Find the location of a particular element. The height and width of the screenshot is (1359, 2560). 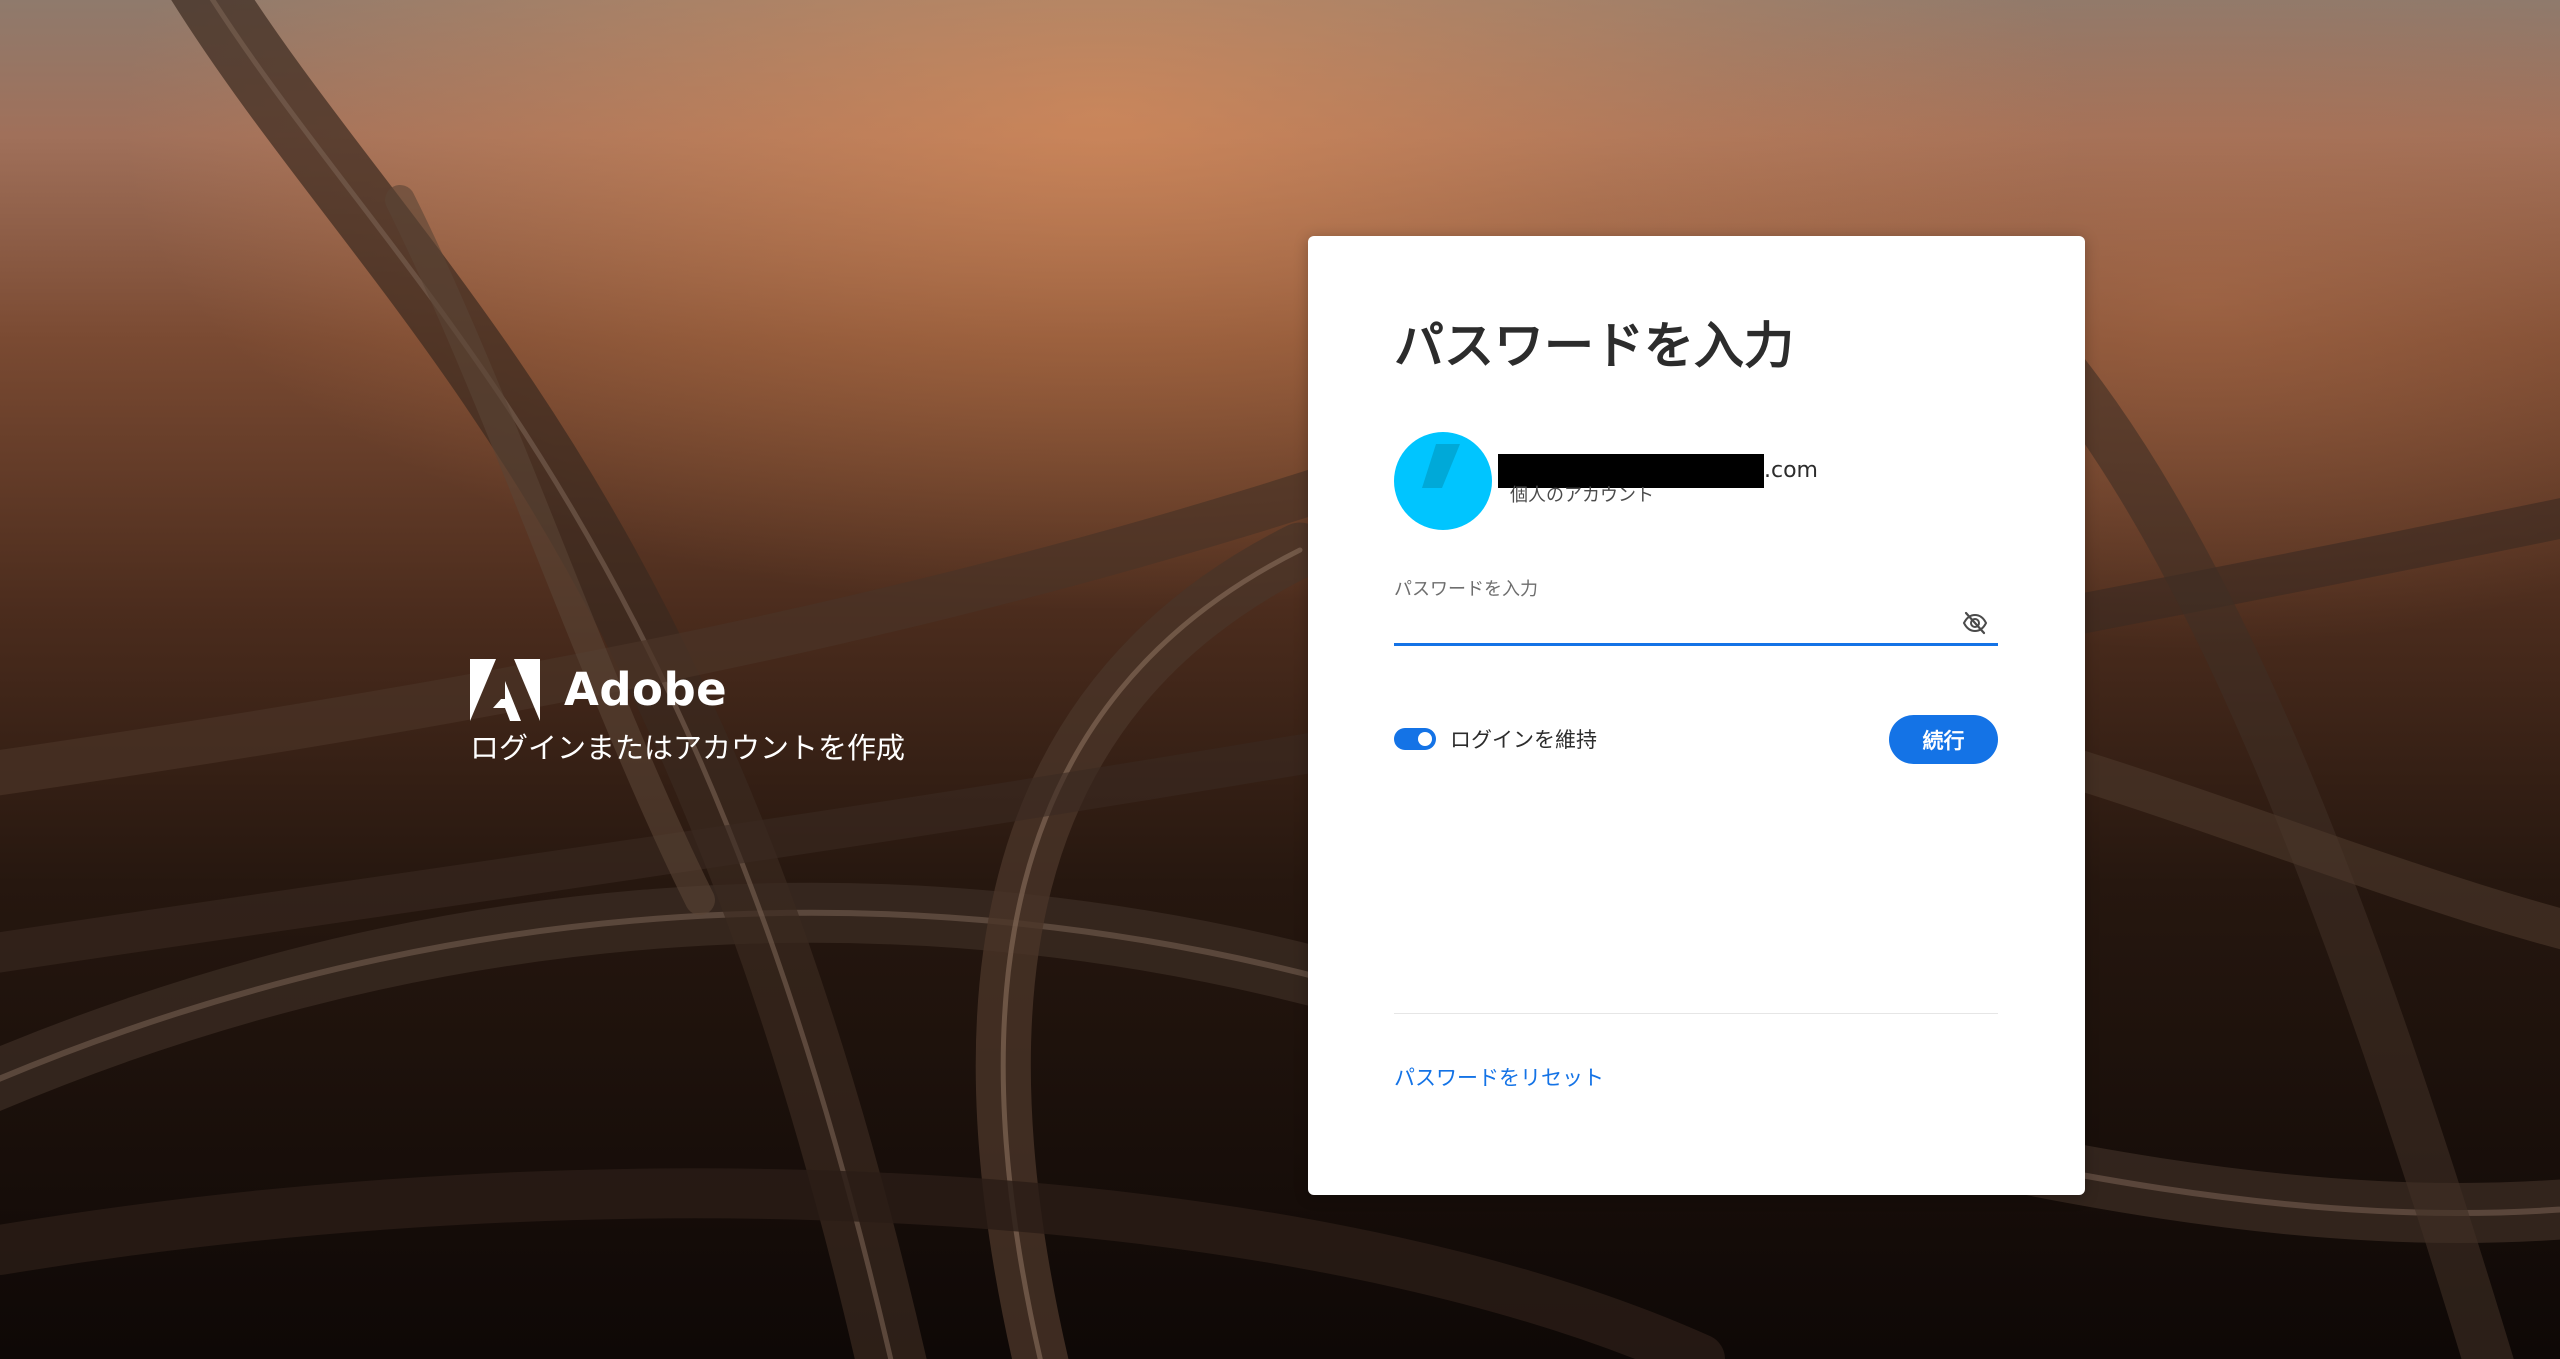

remember-login-toggle is located at coordinates (1415, 739).